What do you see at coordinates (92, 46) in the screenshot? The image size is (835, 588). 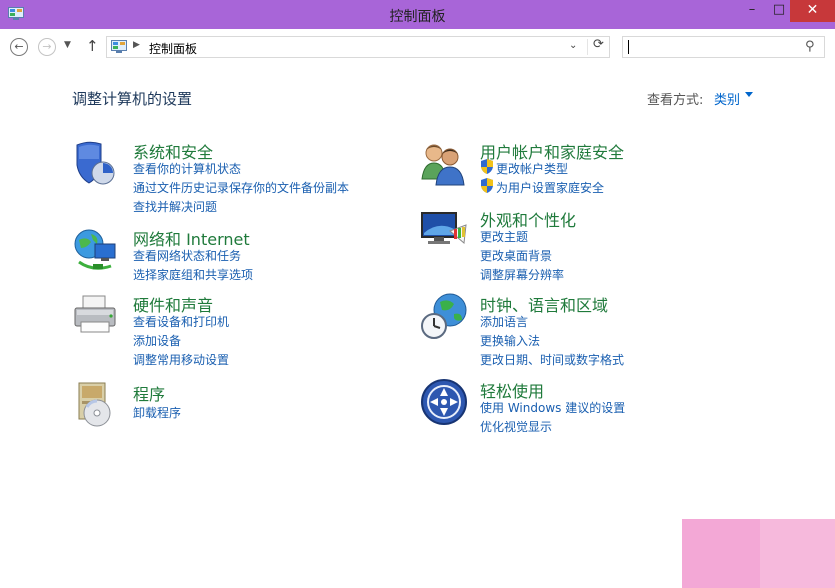 I see `up-button: ↑` at bounding box center [92, 46].